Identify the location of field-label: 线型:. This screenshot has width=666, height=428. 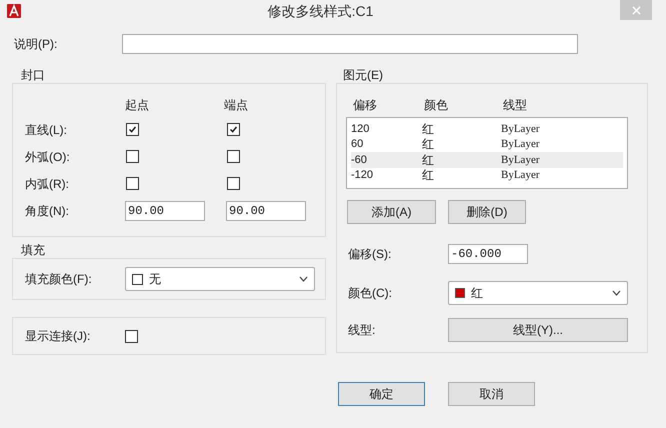
(362, 330).